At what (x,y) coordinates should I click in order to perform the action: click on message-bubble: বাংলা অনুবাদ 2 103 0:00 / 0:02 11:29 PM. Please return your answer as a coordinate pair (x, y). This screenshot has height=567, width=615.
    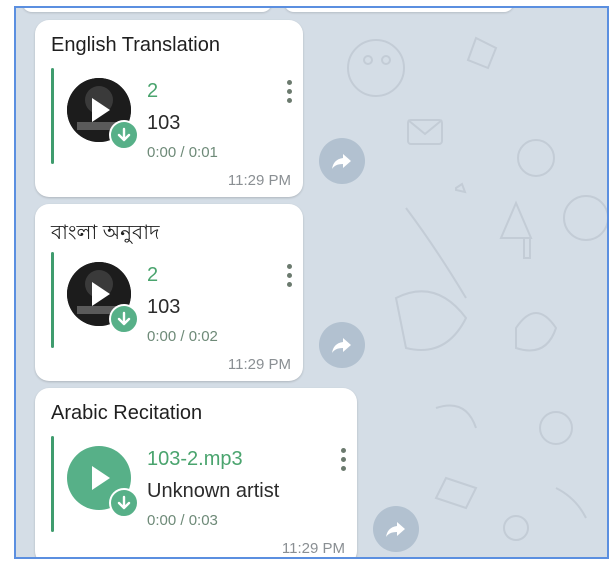
    Looking at the image, I should click on (169, 292).